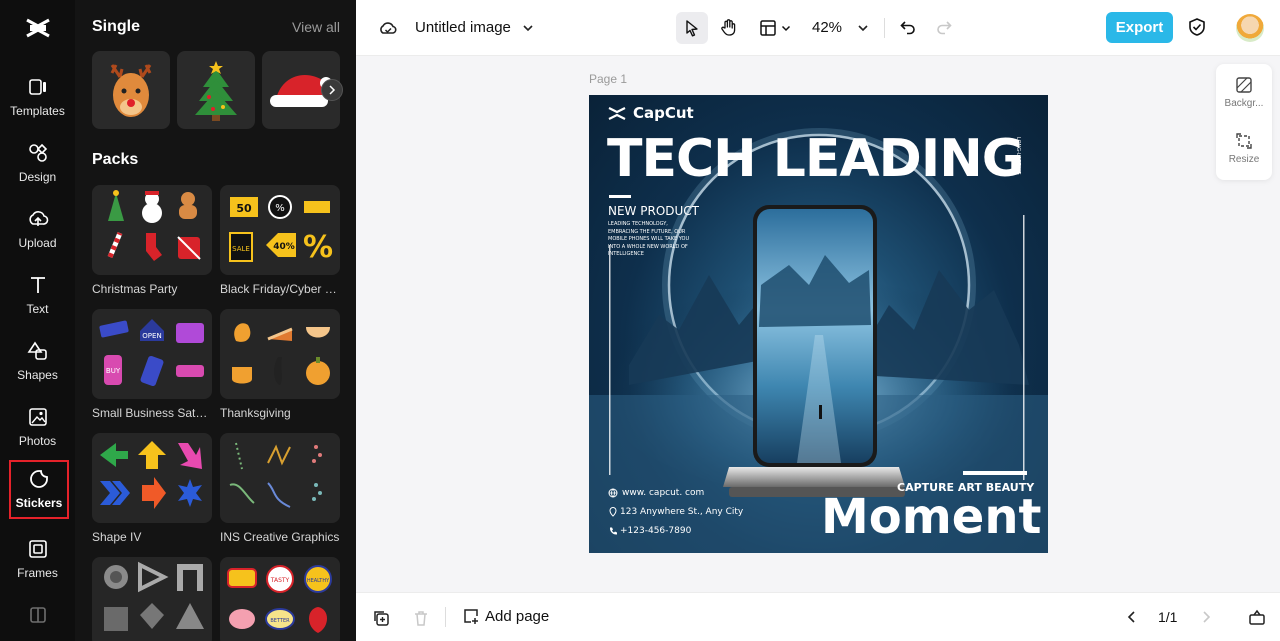  What do you see at coordinates (39, 489) in the screenshot?
I see `rail-item-stickers: Stickers` at bounding box center [39, 489].